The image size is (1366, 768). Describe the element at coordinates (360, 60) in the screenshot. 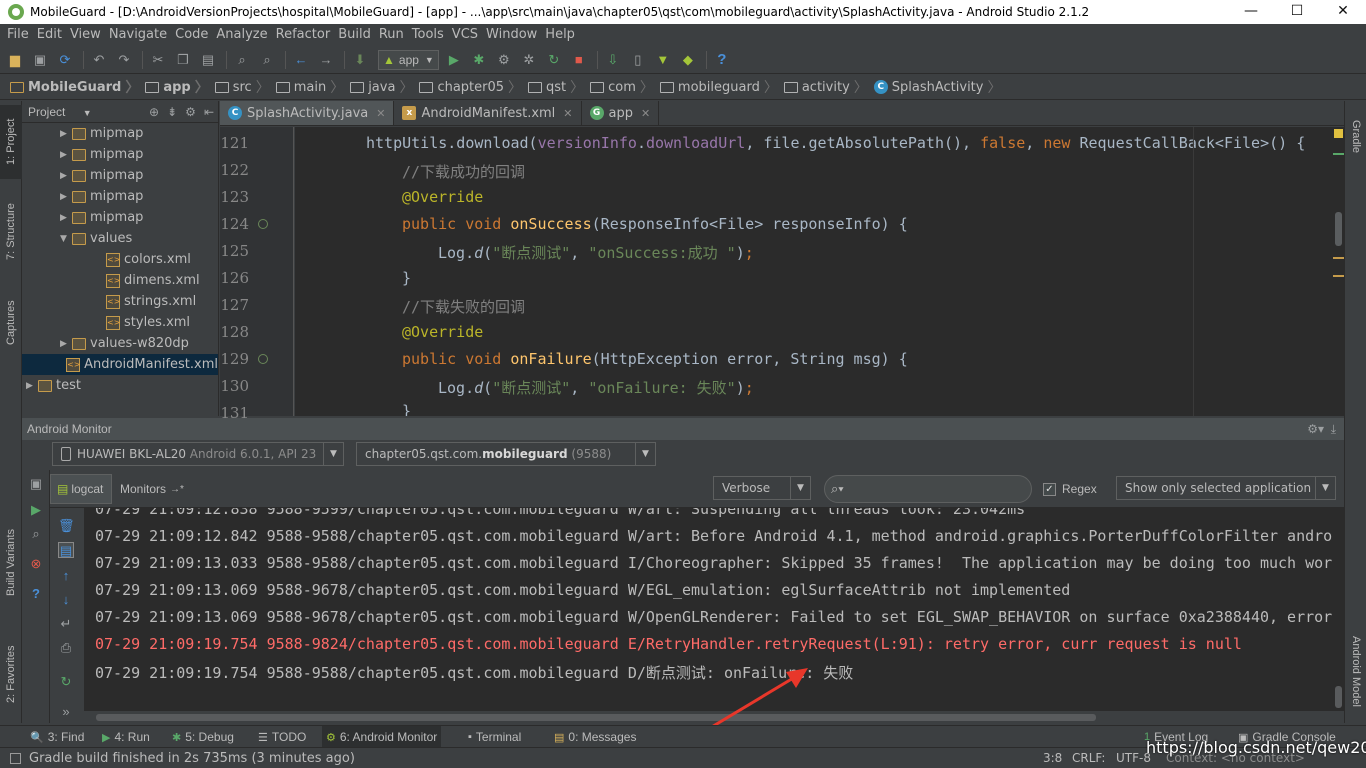

I see `make-project-icon: ⬇` at that location.